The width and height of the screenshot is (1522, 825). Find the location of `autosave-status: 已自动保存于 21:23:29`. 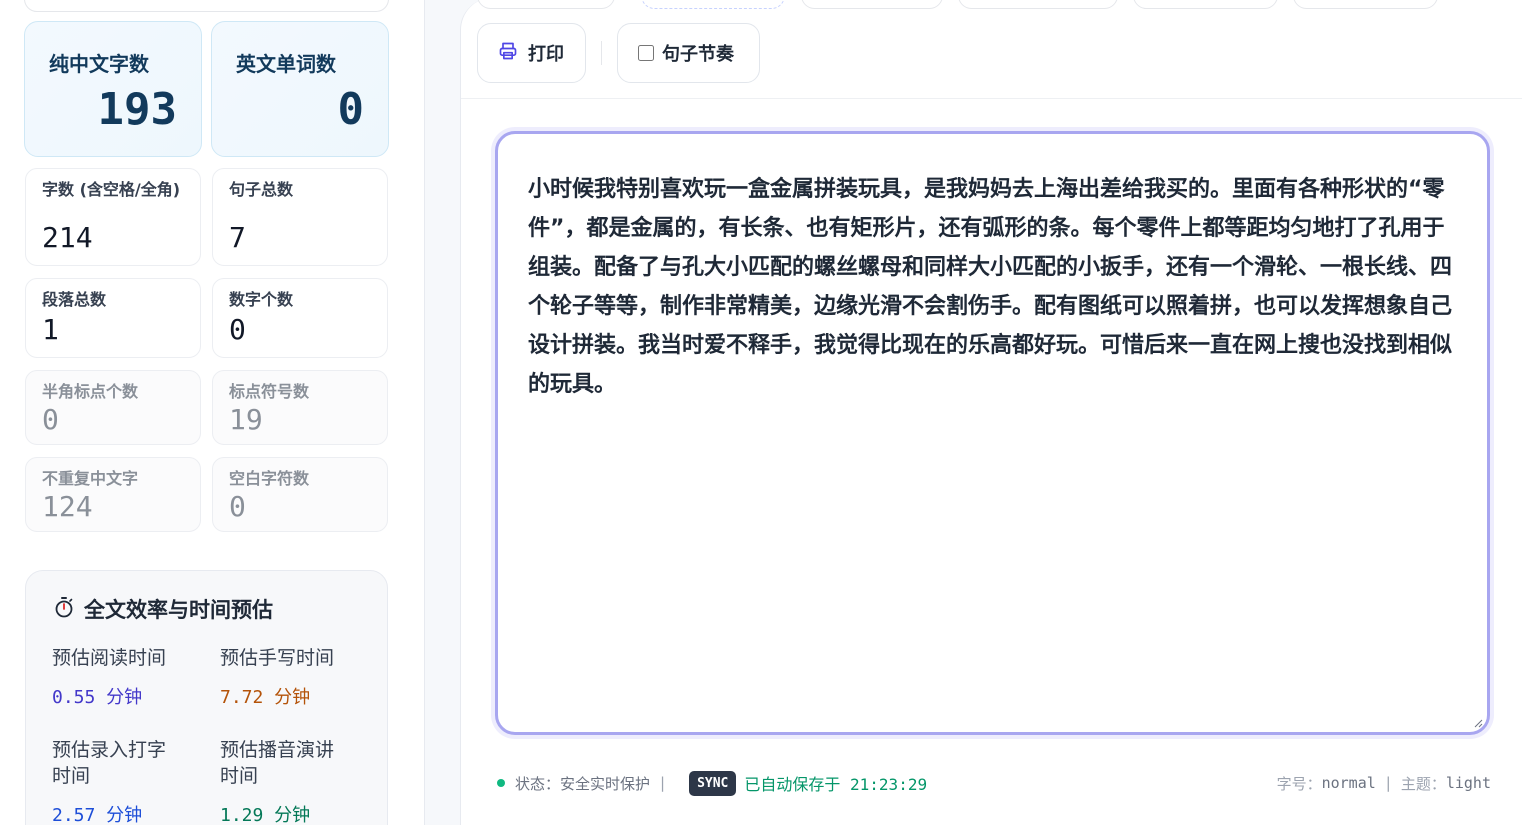

autosave-status: 已自动保存于 21:23:29 is located at coordinates (836, 784).